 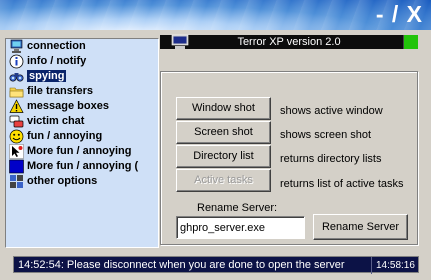 I want to click on sidebar-item-label: message boxes, so click(x=68, y=106).